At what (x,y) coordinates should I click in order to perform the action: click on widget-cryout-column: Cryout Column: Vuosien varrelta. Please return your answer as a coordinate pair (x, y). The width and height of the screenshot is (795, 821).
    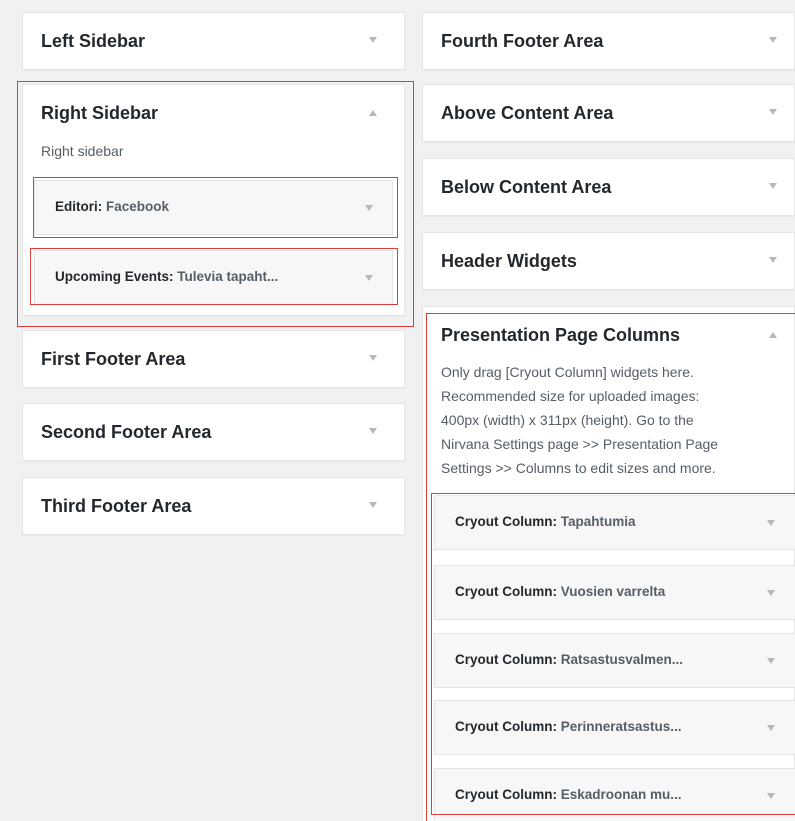
    Looking at the image, I should click on (614, 592).